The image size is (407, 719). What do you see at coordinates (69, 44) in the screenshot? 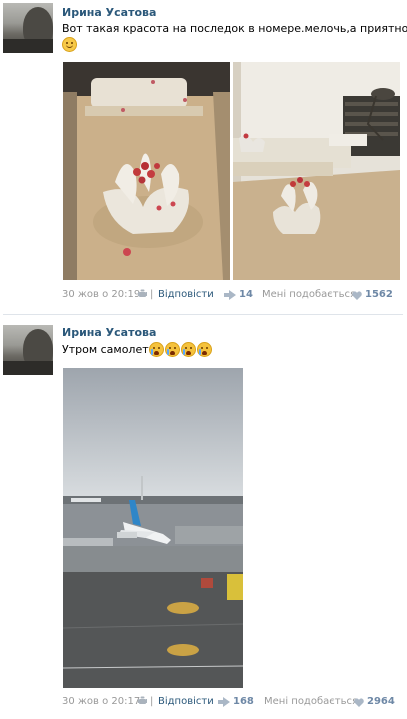
I see `smile-emoji` at bounding box center [69, 44].